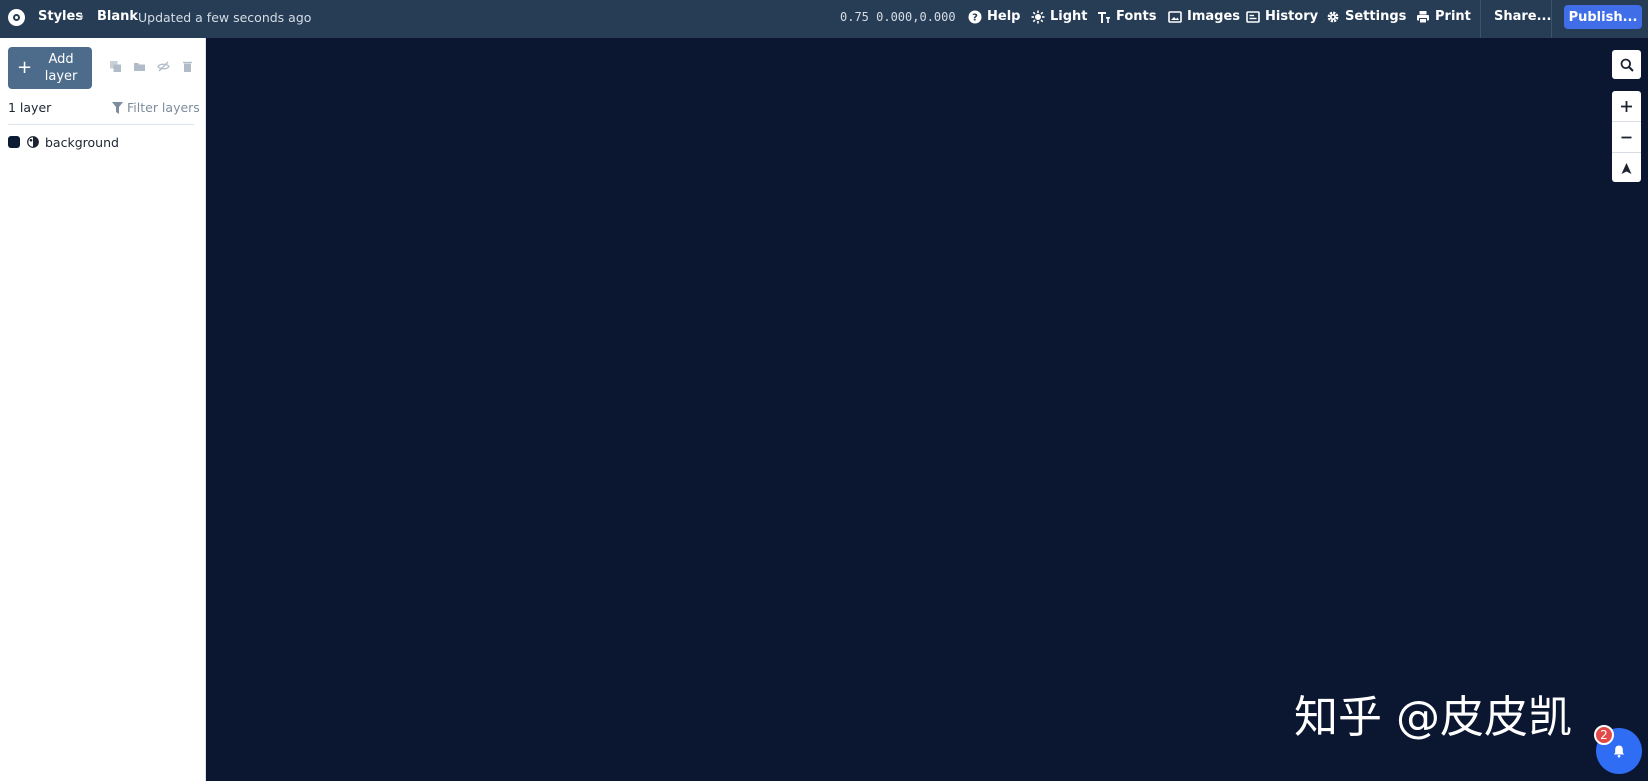 This screenshot has width=1648, height=781. Describe the element at coordinates (1004, 16) in the screenshot. I see `help-label: Help` at that location.